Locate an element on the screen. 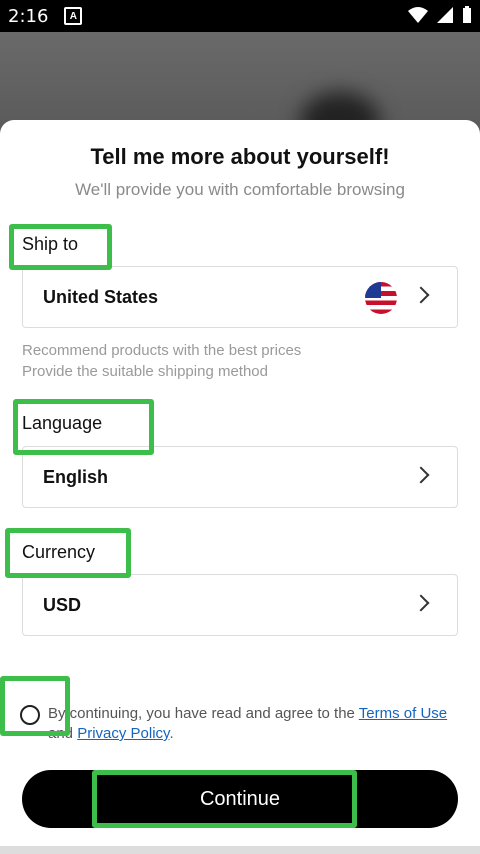  battery-icon is located at coordinates (467, 14).